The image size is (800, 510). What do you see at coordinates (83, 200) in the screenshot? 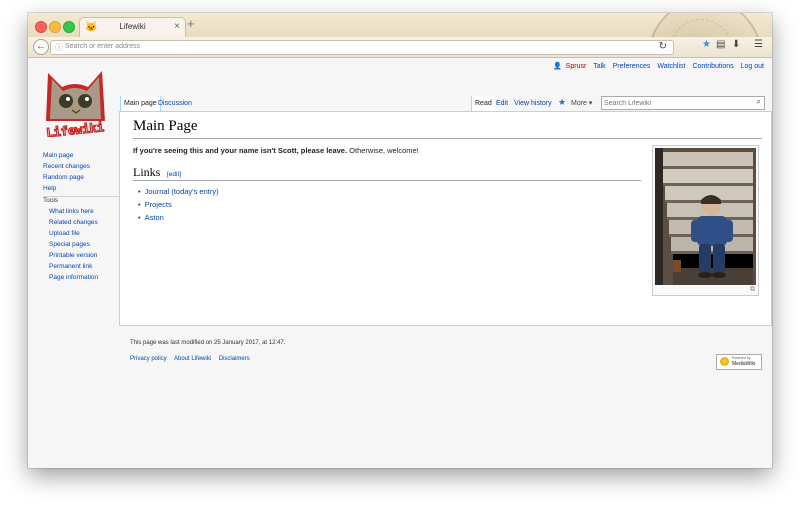
I see `sidebar-tools-heading: Tools` at bounding box center [83, 200].